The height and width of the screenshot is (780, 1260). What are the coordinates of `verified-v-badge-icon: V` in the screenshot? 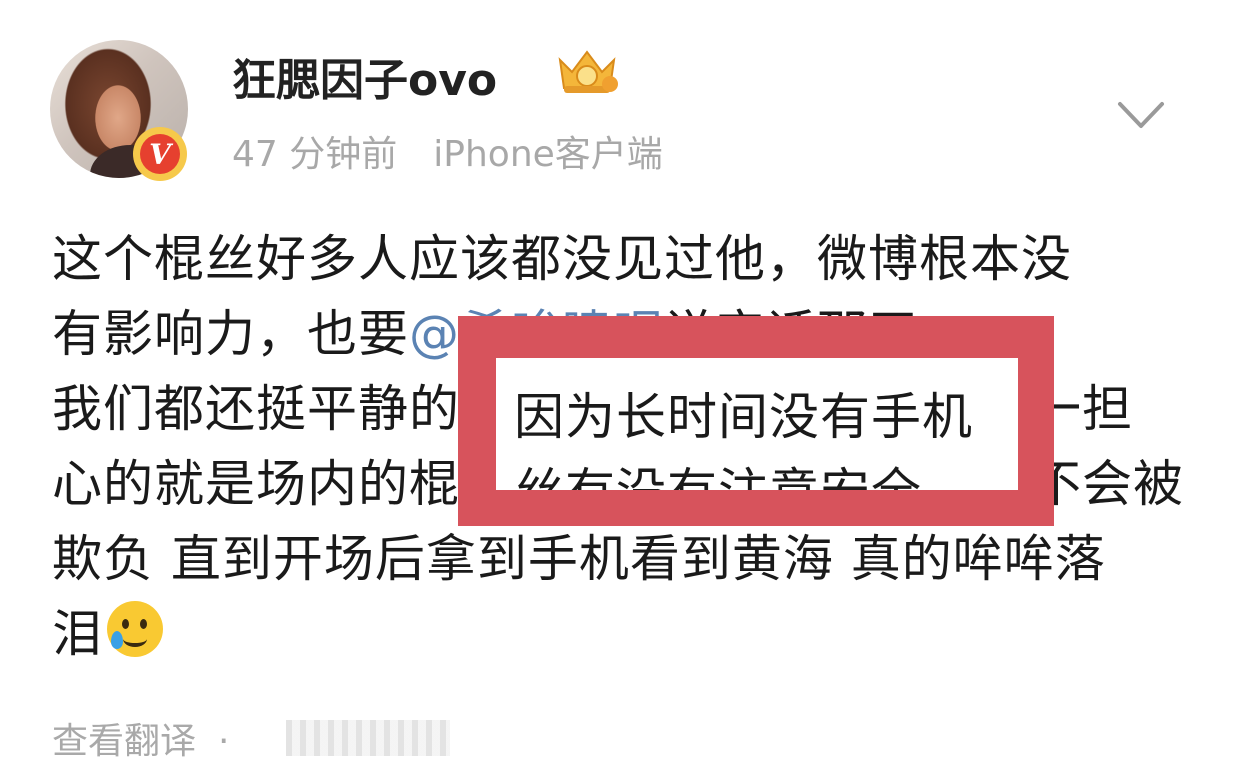 It's located at (160, 154).